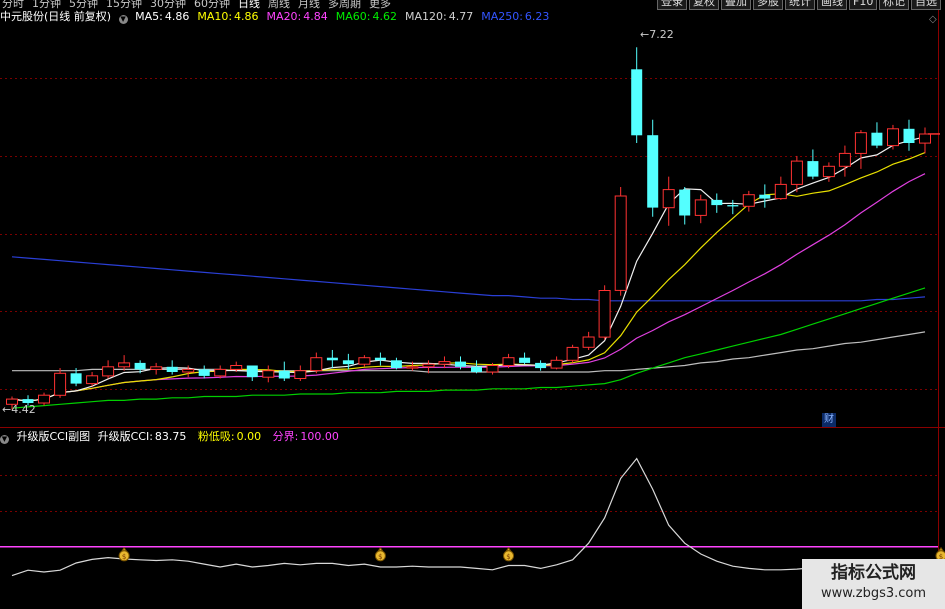  What do you see at coordinates (661, 34) in the screenshot?
I see `high-price-label: 7.22` at bounding box center [661, 34].